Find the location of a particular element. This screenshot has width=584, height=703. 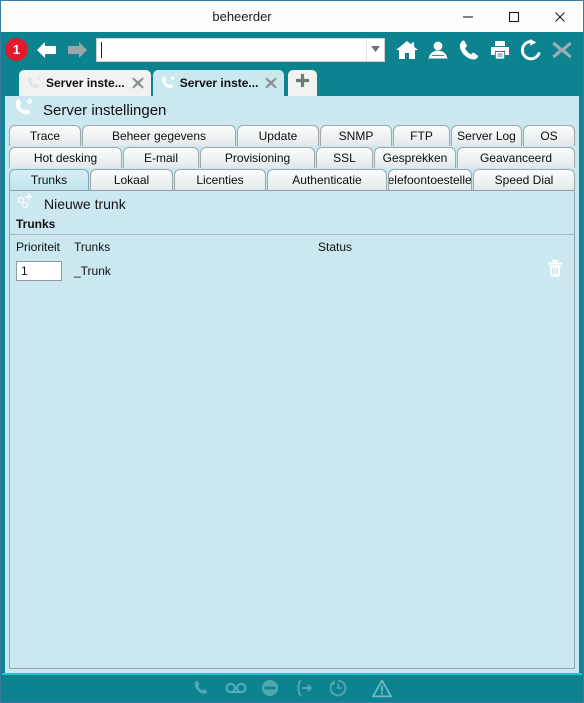

text-caret is located at coordinates (101, 49).